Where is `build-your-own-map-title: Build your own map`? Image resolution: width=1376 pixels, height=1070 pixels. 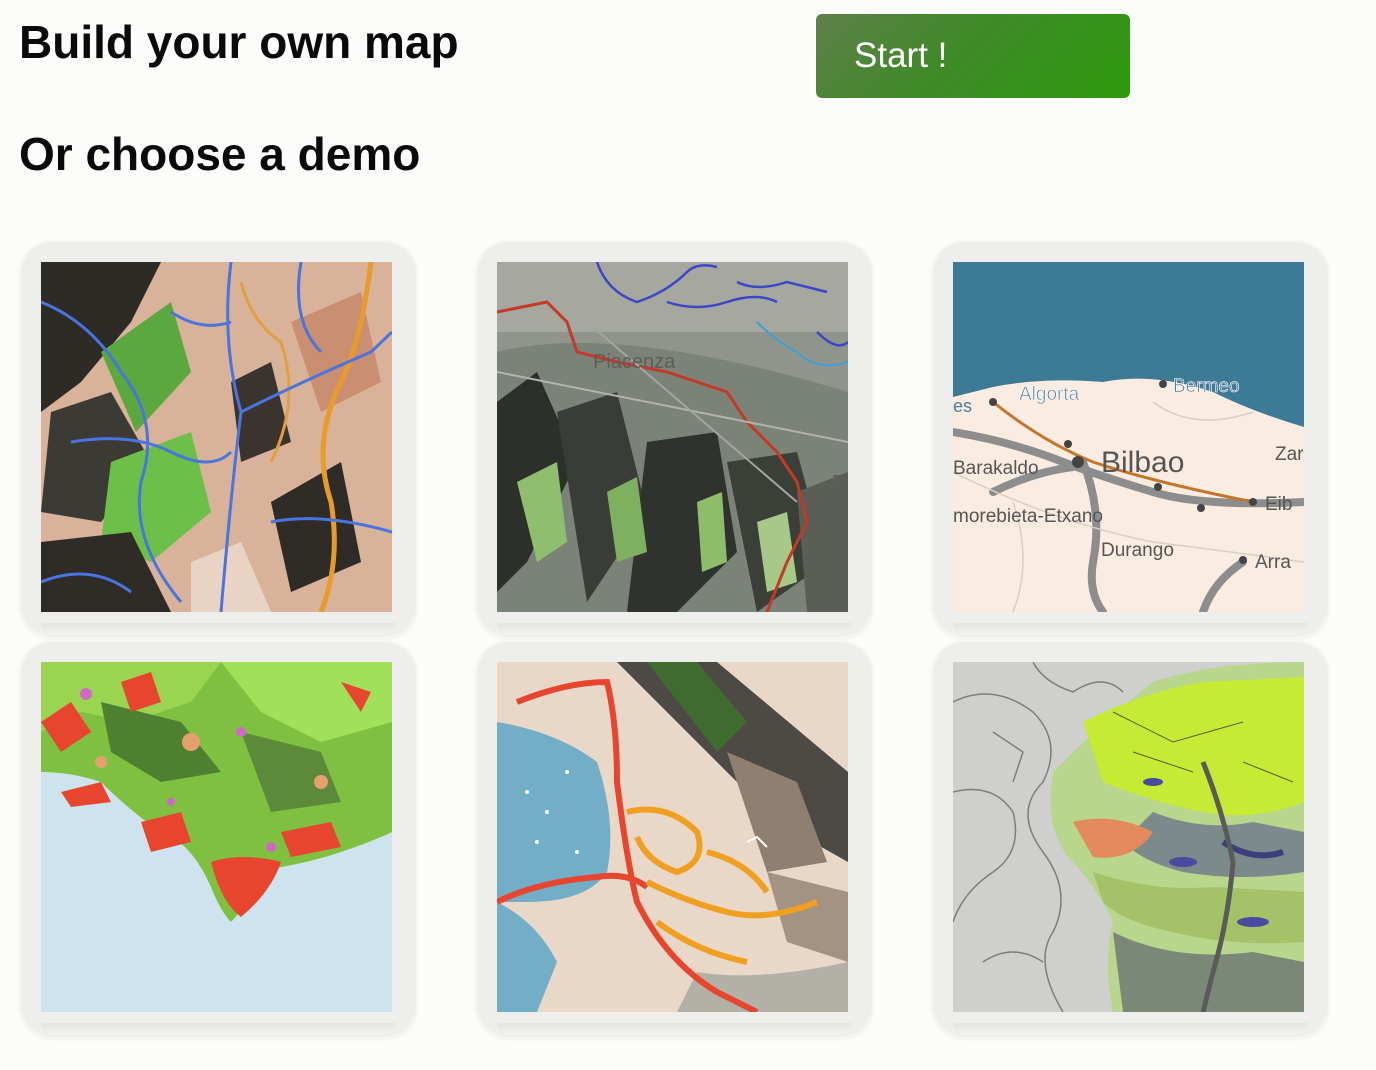
build-your-own-map-title: Build your own map is located at coordinates (239, 42).